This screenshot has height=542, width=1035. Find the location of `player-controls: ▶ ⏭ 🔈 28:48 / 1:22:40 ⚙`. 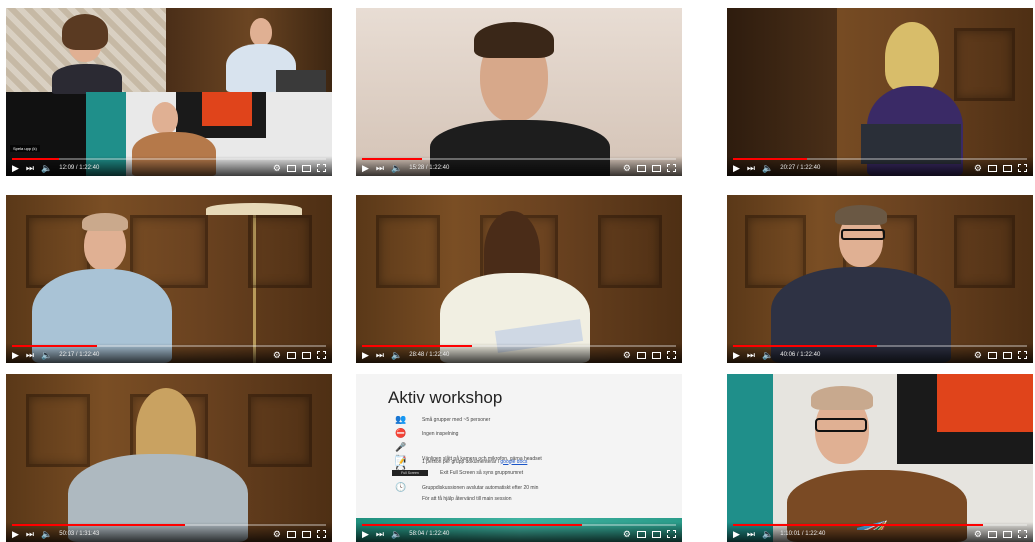

player-controls: ▶ ⏭ 🔈 28:48 / 1:22:40 ⚙ is located at coordinates (519, 353).